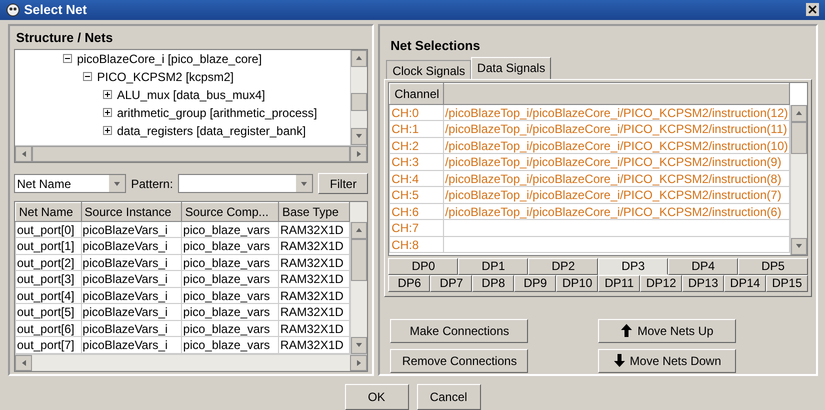  Describe the element at coordinates (563, 266) in the screenshot. I see `port-tab: DP2` at that location.